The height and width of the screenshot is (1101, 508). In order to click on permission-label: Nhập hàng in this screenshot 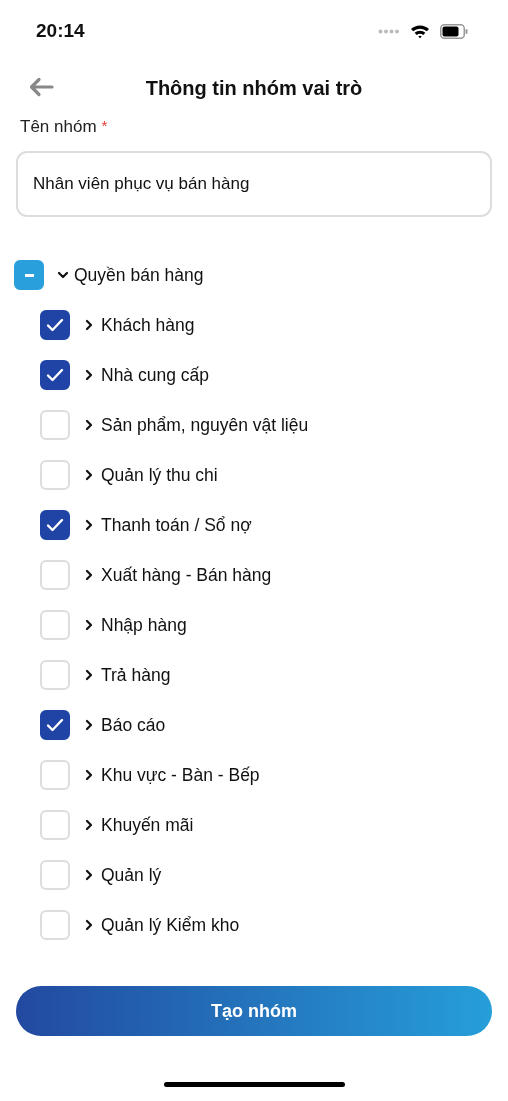, I will do `click(144, 625)`.